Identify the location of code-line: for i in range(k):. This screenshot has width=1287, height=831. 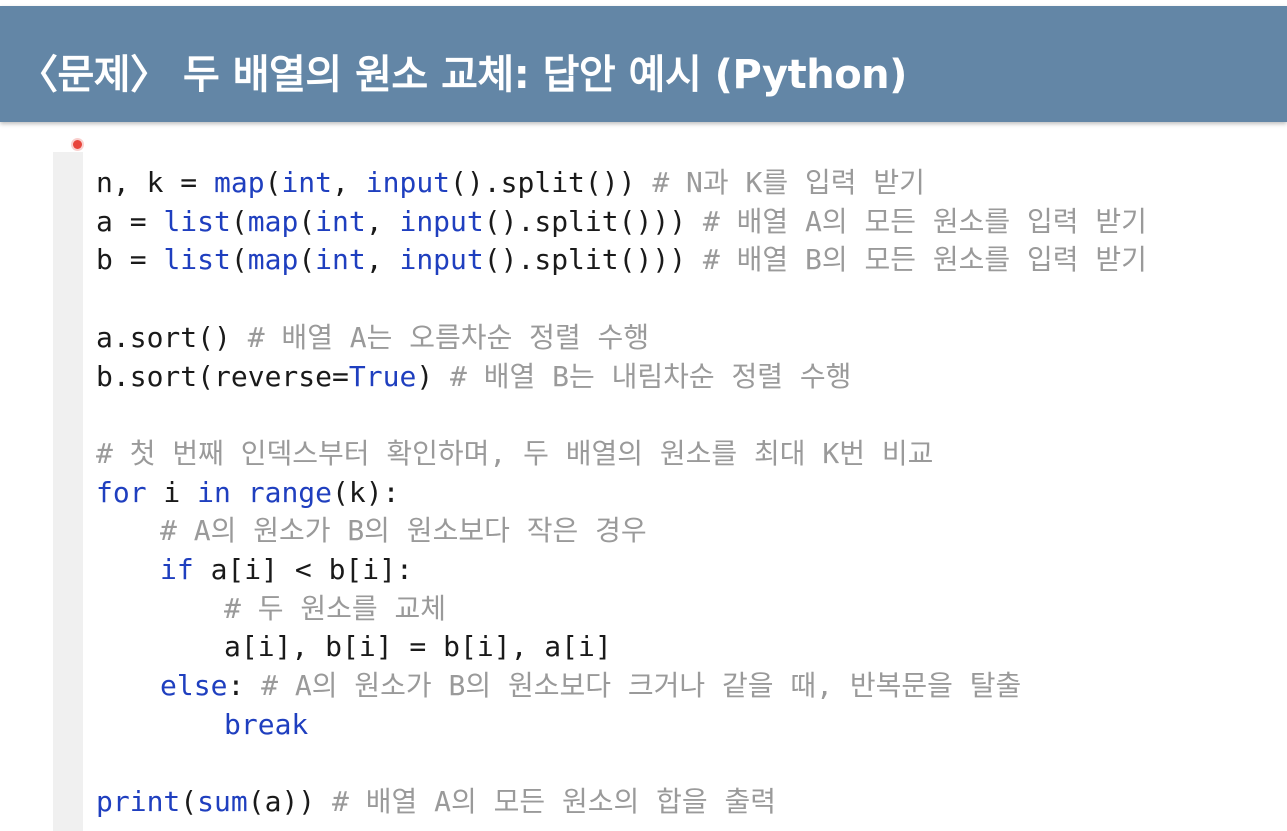
(247, 493).